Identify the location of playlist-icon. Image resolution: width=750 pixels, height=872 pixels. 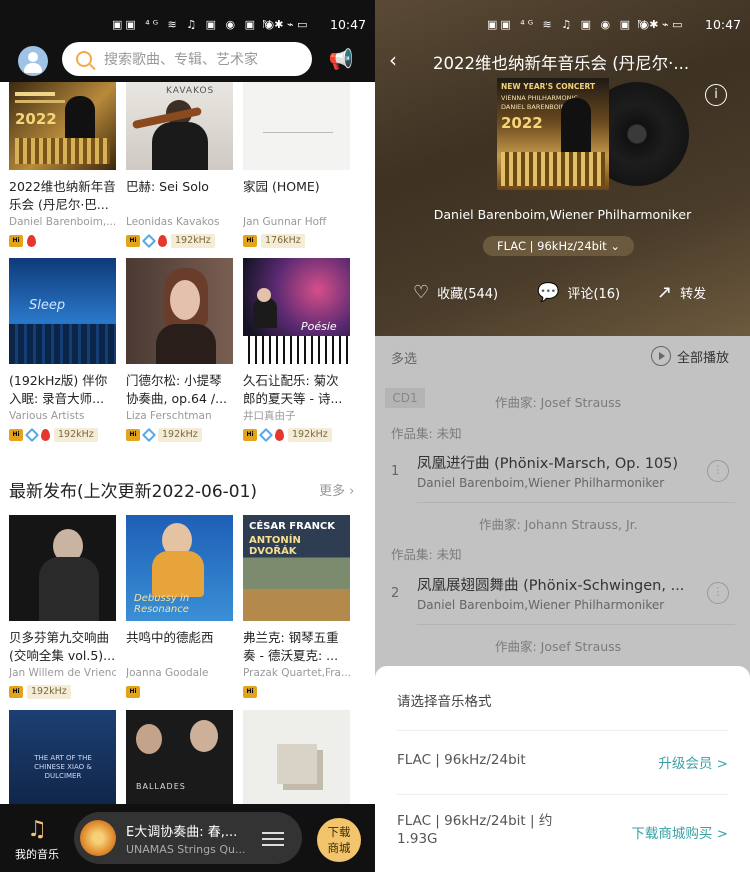
(273, 838).